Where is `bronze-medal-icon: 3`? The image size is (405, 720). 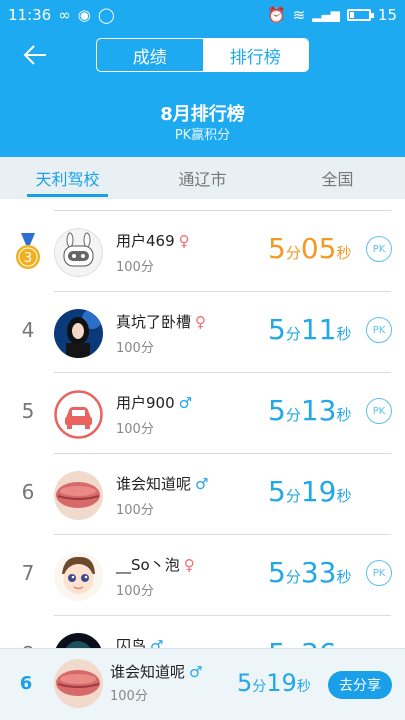 bronze-medal-icon: 3 is located at coordinates (28, 251).